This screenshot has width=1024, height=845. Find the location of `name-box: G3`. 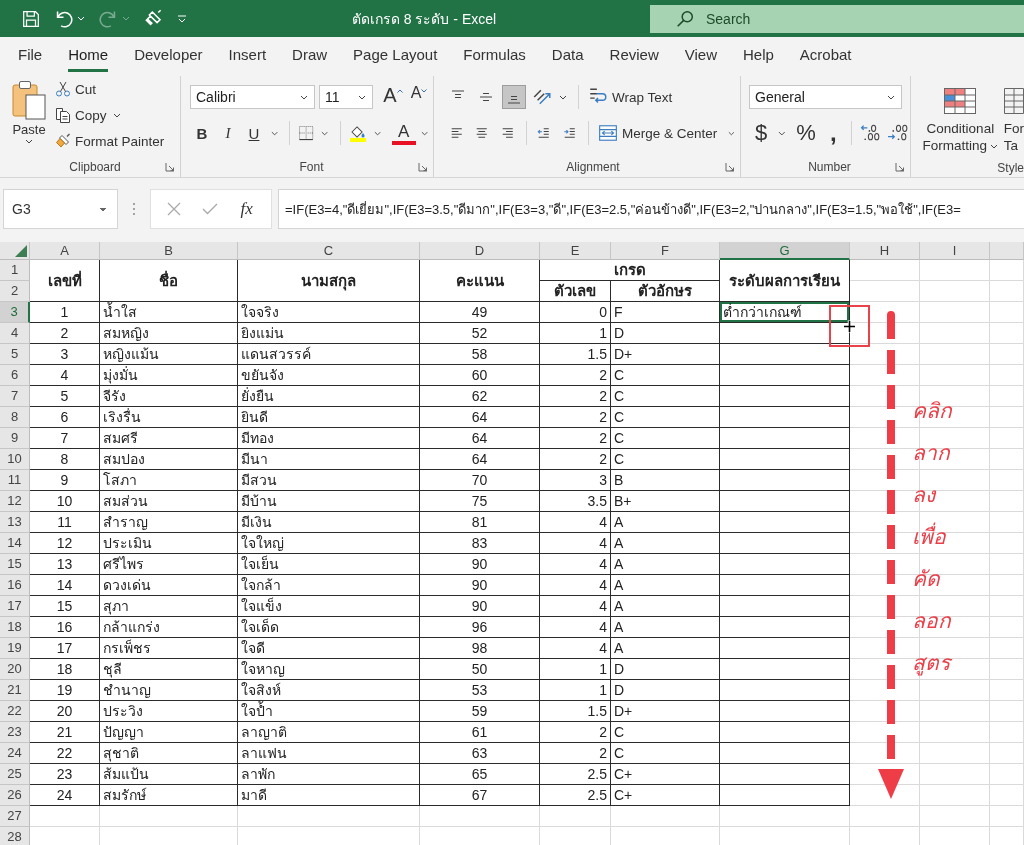

name-box: G3 is located at coordinates (60, 209).